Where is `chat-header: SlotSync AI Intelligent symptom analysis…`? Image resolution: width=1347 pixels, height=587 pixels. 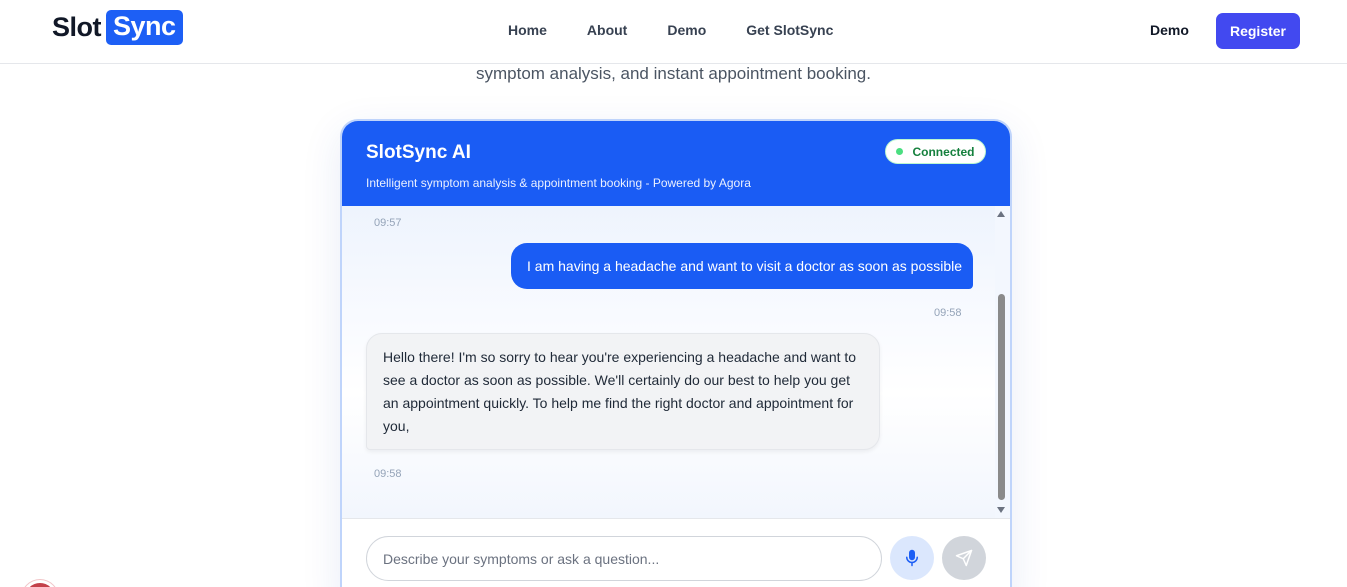 chat-header: SlotSync AI Intelligent symptom analysis… is located at coordinates (676, 163).